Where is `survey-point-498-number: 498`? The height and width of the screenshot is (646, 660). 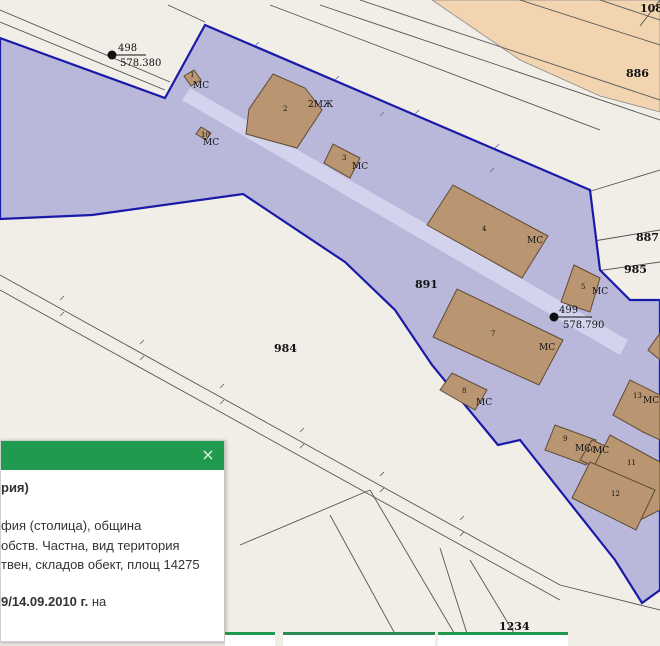 survey-point-498-number: 498 is located at coordinates (128, 48).